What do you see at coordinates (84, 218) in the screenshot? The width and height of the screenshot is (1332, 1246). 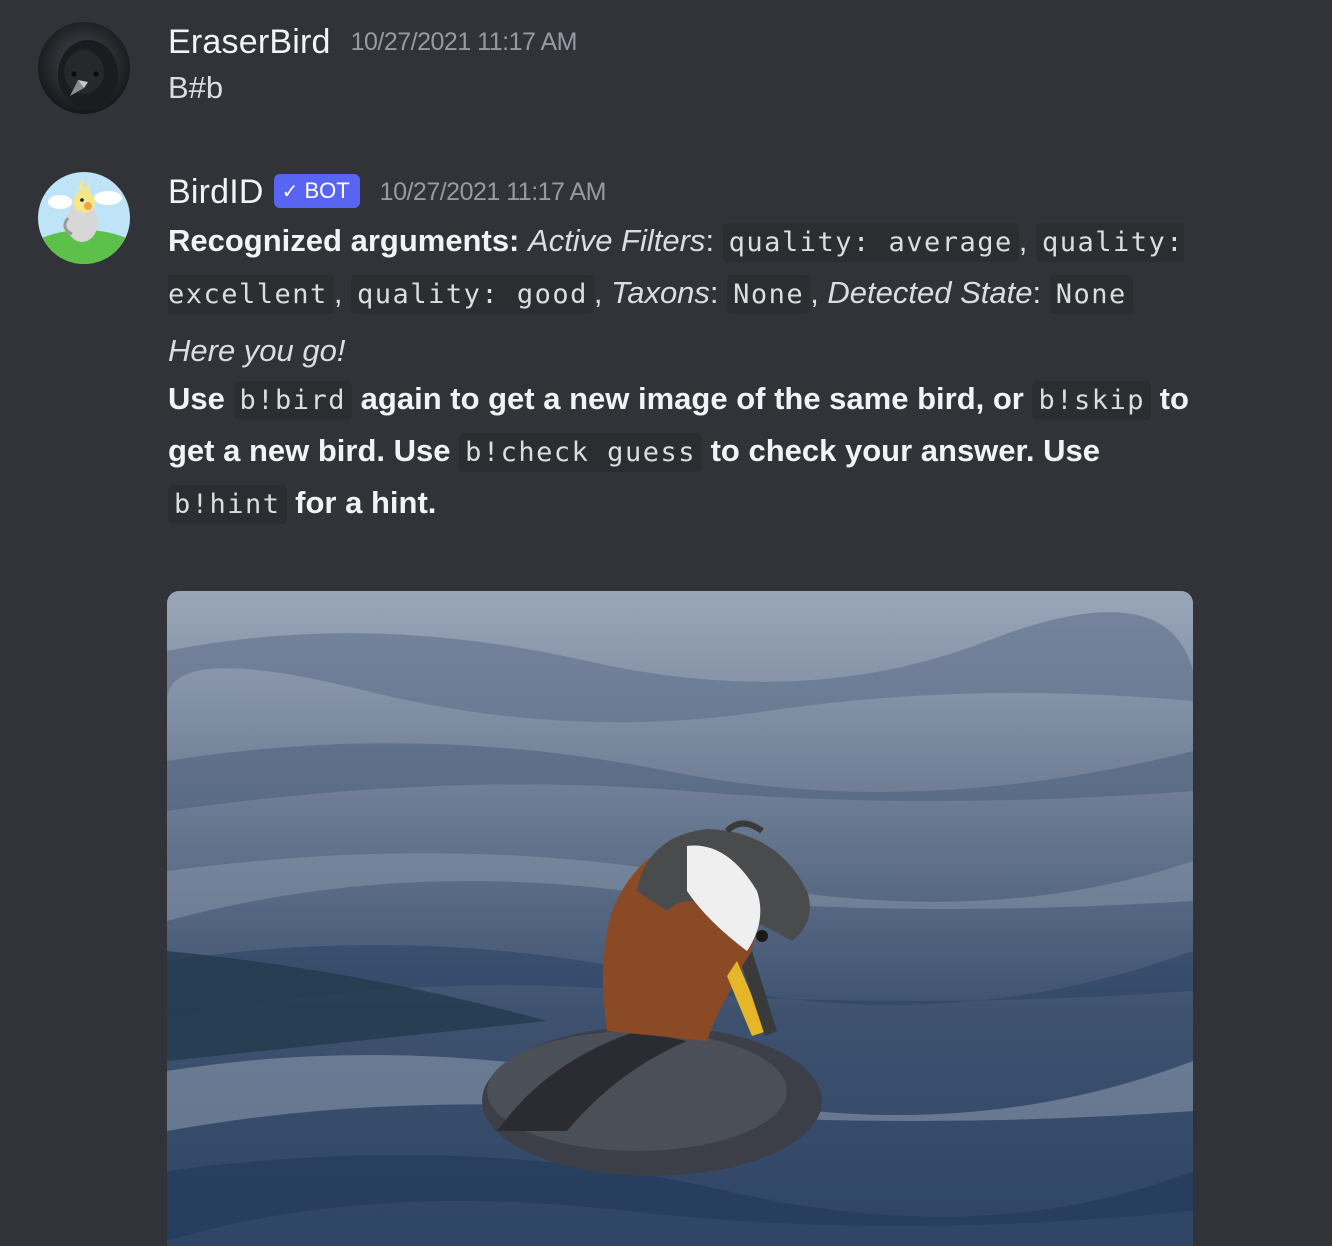 I see `avatar-birdid` at bounding box center [84, 218].